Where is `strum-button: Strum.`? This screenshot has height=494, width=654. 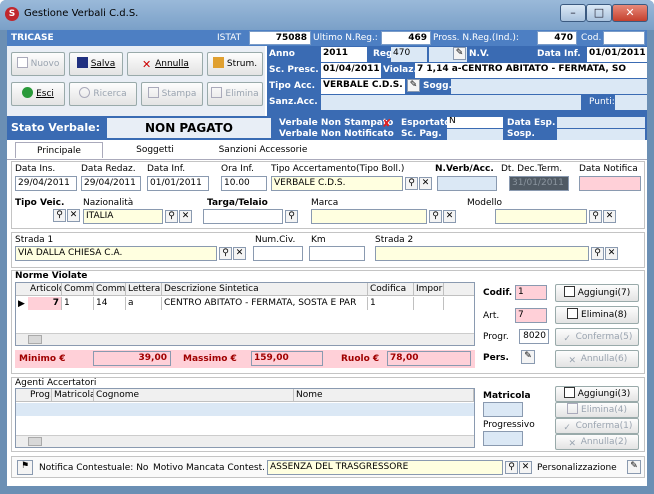 strum-button: Strum. is located at coordinates (235, 64).